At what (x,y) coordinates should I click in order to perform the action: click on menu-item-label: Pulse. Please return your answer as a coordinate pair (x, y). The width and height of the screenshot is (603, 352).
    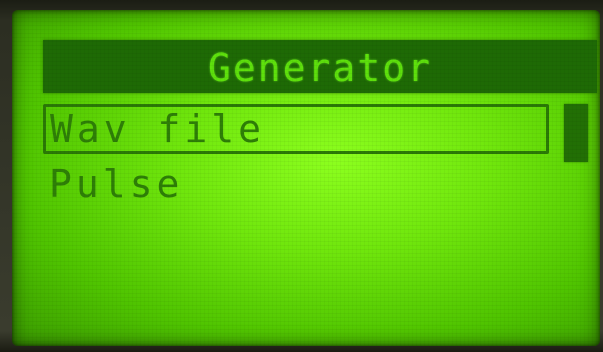
    Looking at the image, I should click on (116, 184).